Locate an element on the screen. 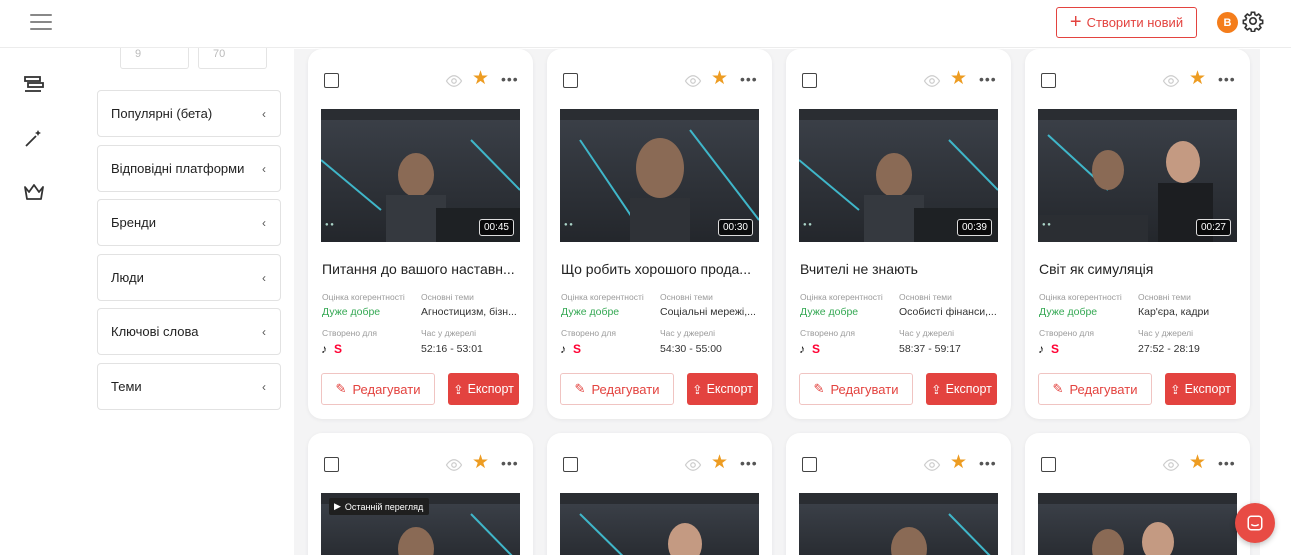 Image resolution: width=1291 pixels, height=555 pixels. clip-title: Вчителі не знають is located at coordinates (900, 269).